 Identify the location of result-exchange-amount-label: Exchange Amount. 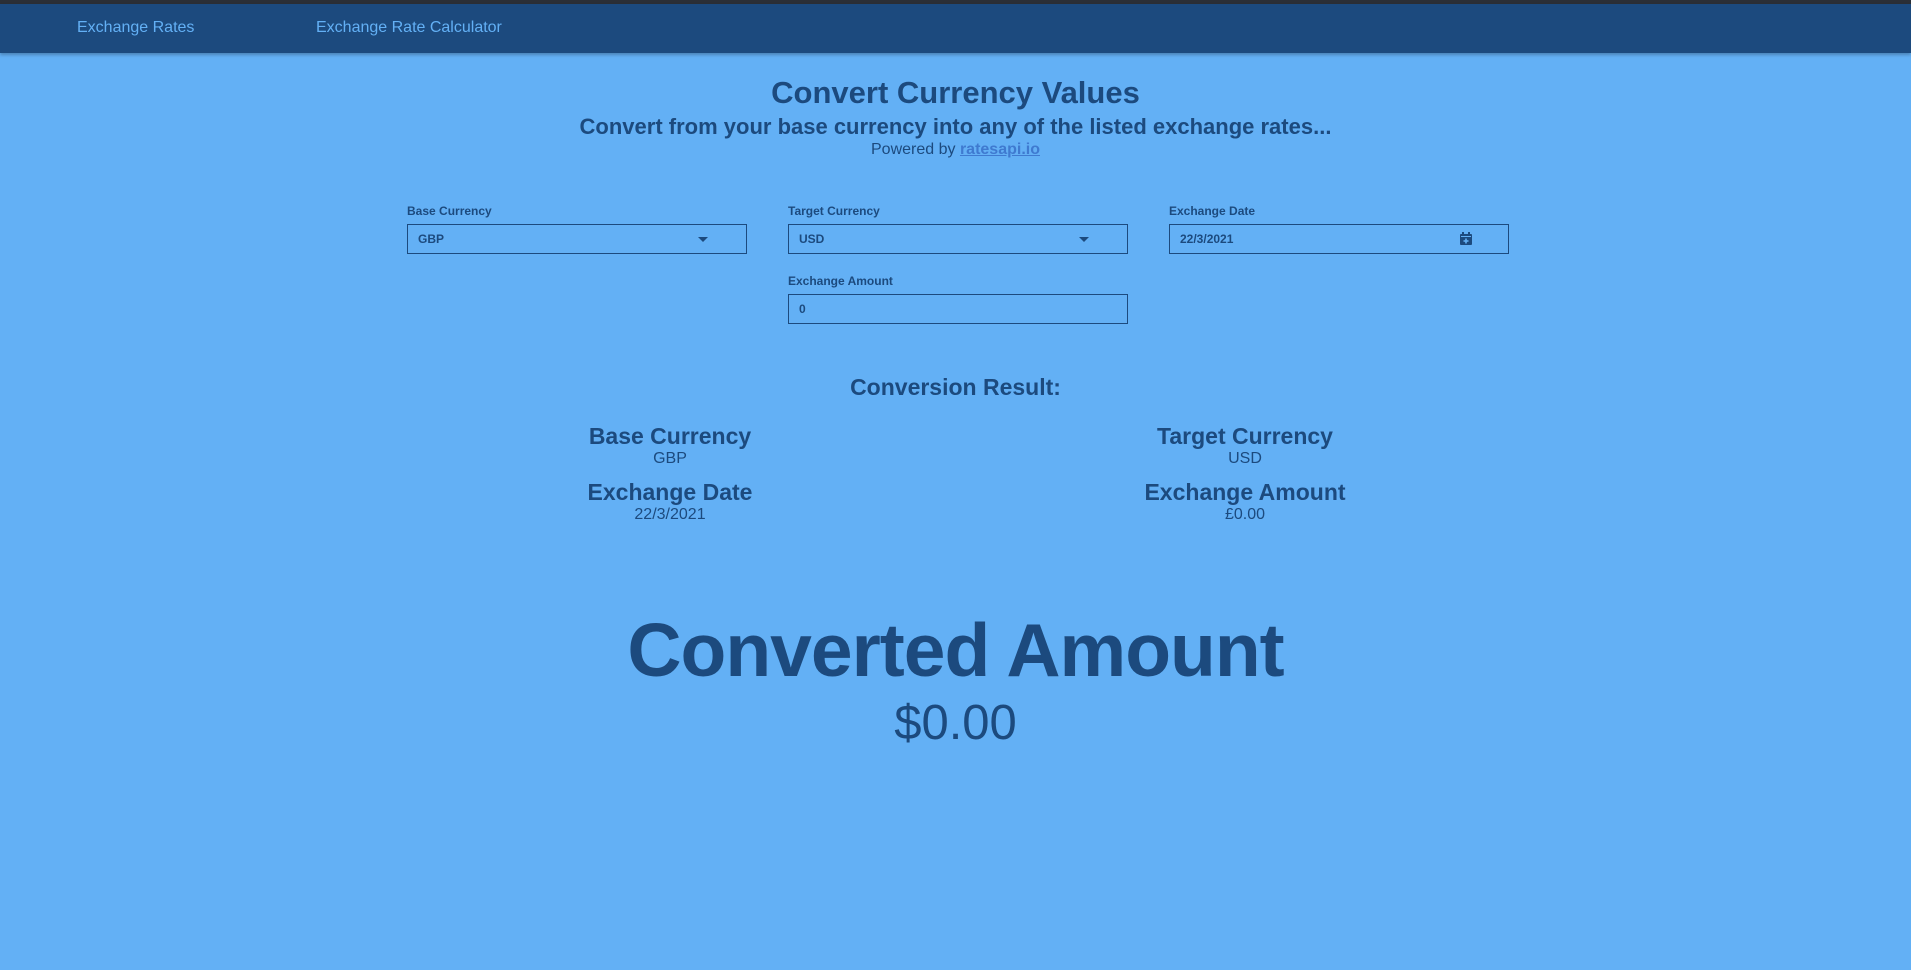
(1245, 492).